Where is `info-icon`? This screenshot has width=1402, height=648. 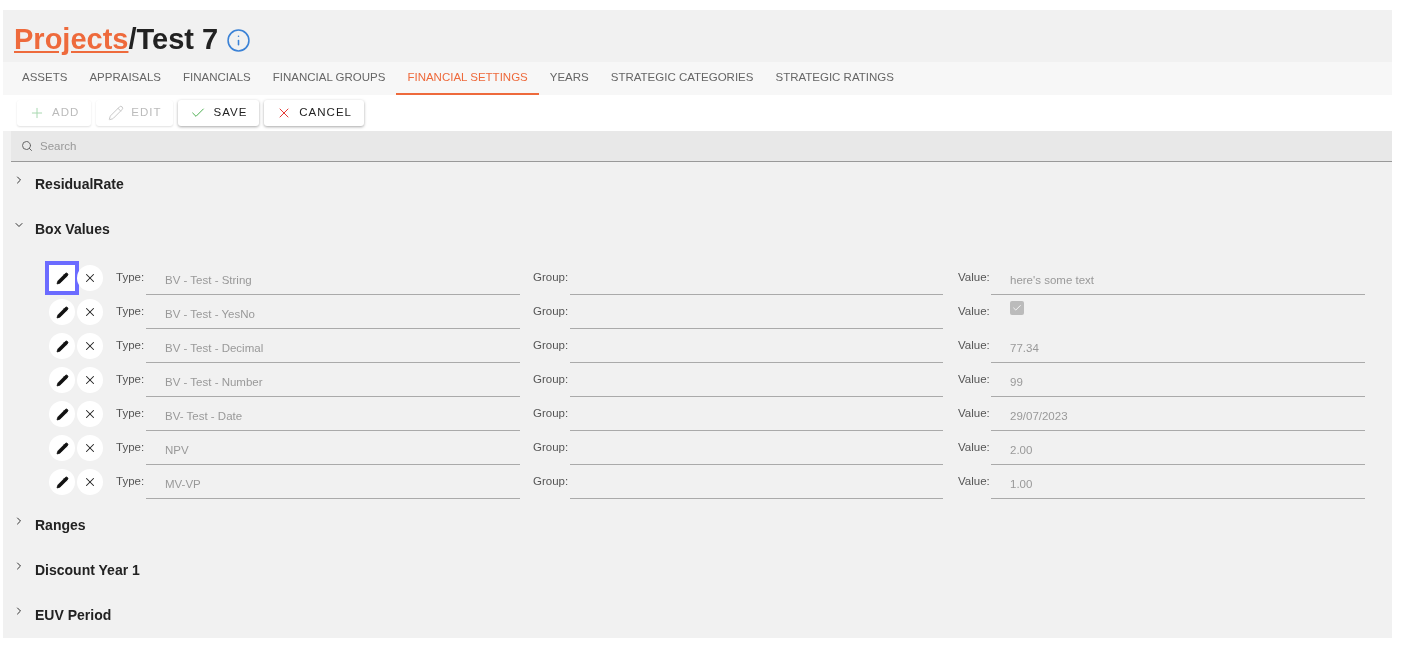
info-icon is located at coordinates (239, 40).